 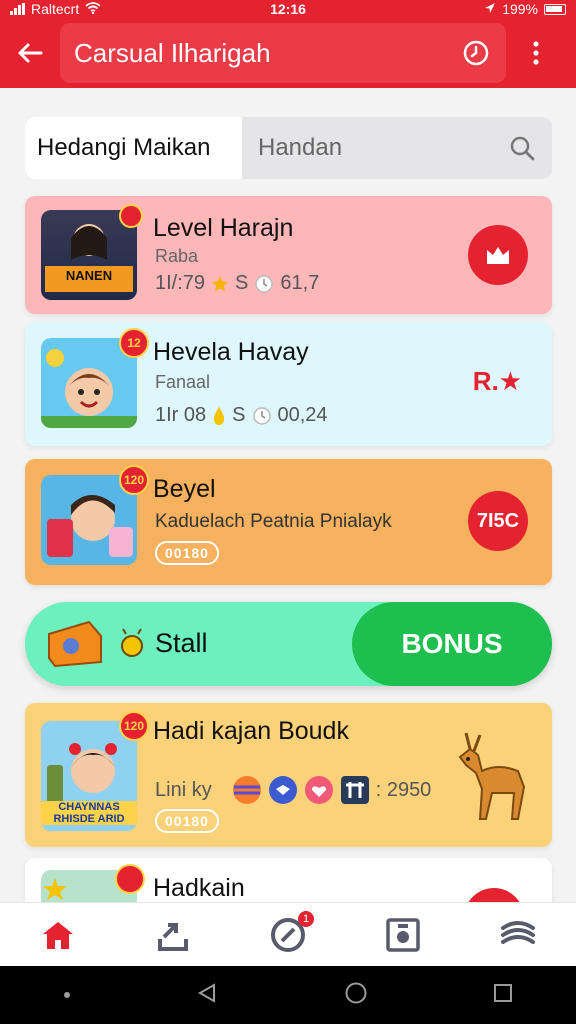 I want to click on layers-icon, so click(x=518, y=932).